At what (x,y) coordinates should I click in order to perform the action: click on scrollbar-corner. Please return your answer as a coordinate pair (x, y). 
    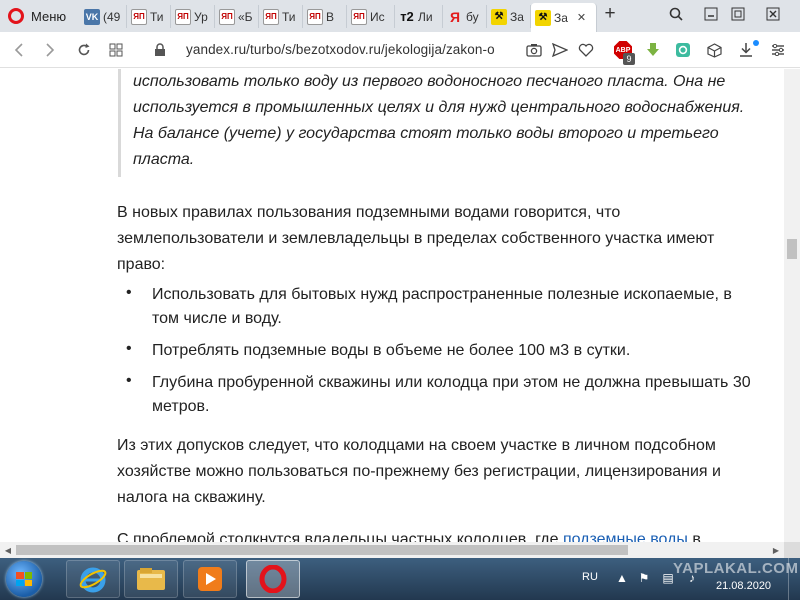
    Looking at the image, I should click on (792, 550).